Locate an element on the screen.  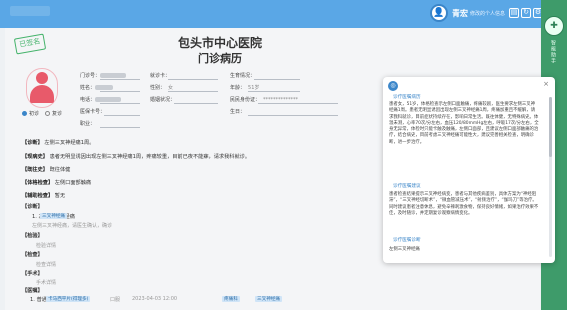
birthday-status: 生育情况： is located at coordinates (243, 76).